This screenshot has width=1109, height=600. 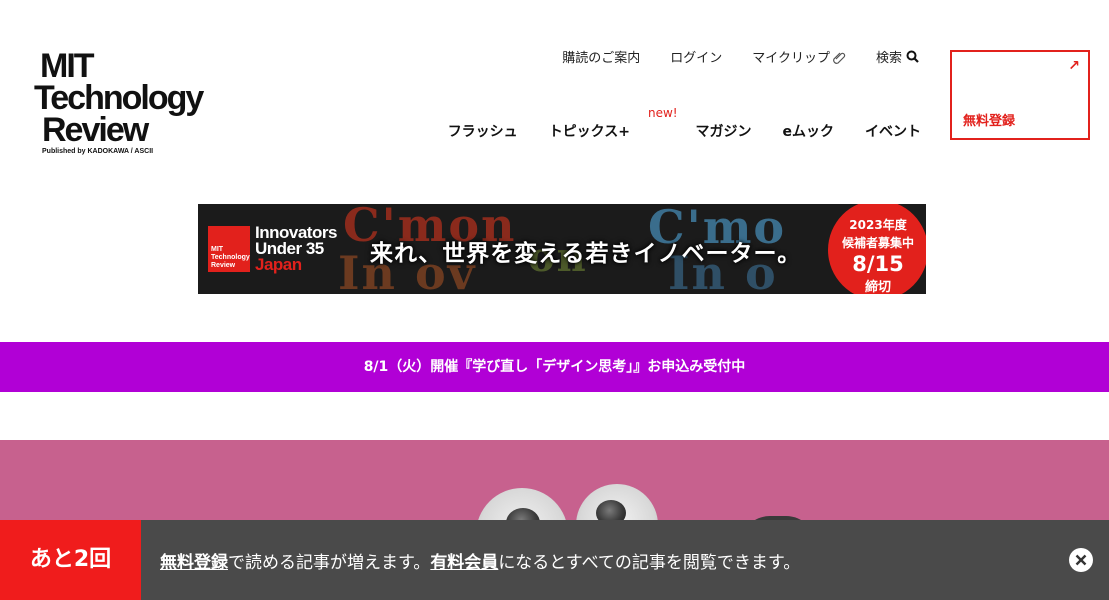 What do you see at coordinates (194, 563) in the screenshot?
I see `free-register-link: 無料登録` at bounding box center [194, 563].